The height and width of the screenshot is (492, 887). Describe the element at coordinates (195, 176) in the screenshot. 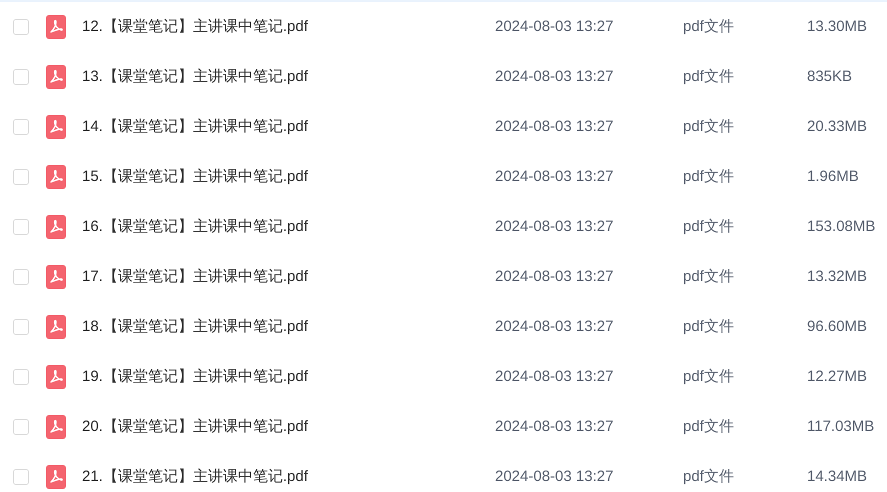

I see `file-name: 15.【课堂笔记】主讲课中笔记.pdf` at that location.